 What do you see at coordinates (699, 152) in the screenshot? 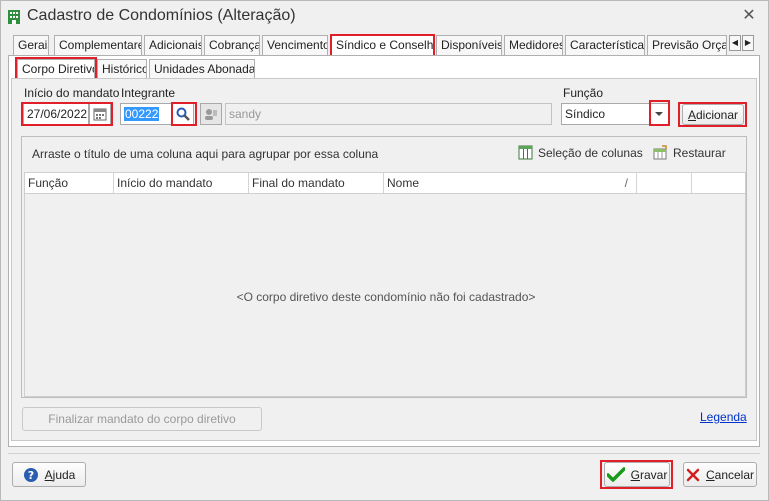
I see `restore-label: Restaurar` at bounding box center [699, 152].